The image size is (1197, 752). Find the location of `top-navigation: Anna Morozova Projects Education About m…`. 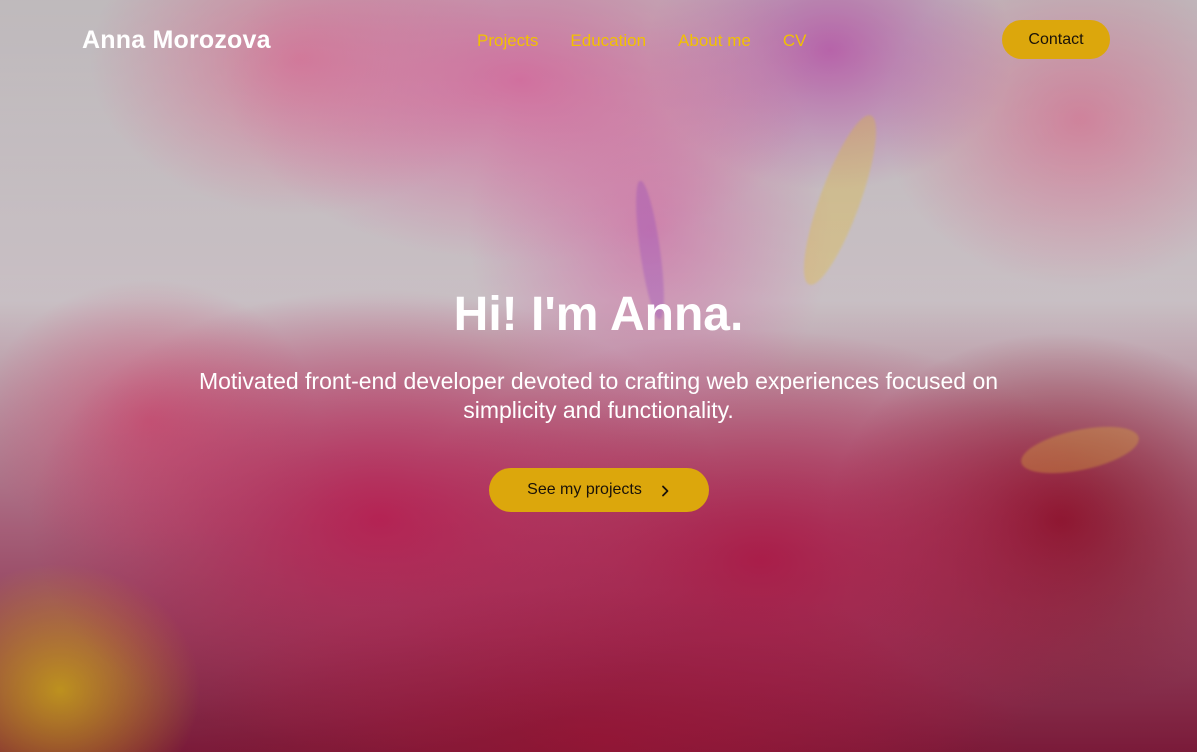

top-navigation: Anna Morozova Projects Education About m… is located at coordinates (598, 40).